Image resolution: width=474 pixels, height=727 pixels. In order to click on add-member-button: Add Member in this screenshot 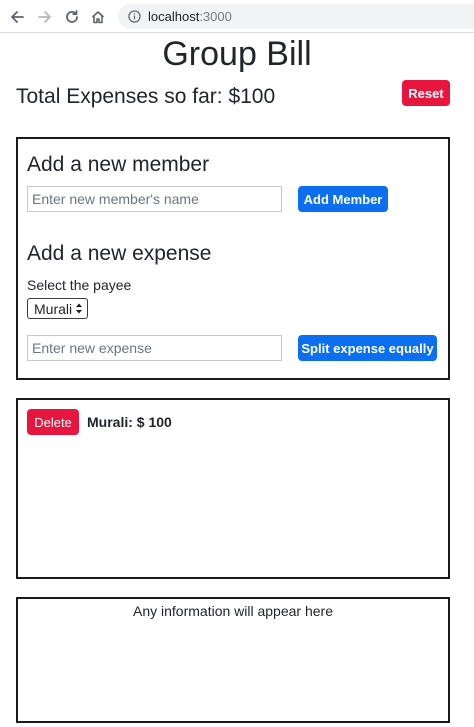, I will do `click(343, 199)`.